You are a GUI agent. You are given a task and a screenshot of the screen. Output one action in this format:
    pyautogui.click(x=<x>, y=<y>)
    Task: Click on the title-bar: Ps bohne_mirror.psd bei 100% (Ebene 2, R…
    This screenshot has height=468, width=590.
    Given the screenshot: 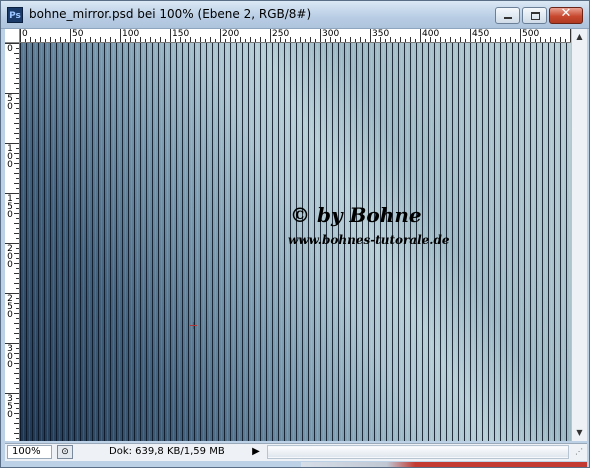 What is the action you would take?
    pyautogui.click(x=295, y=15)
    